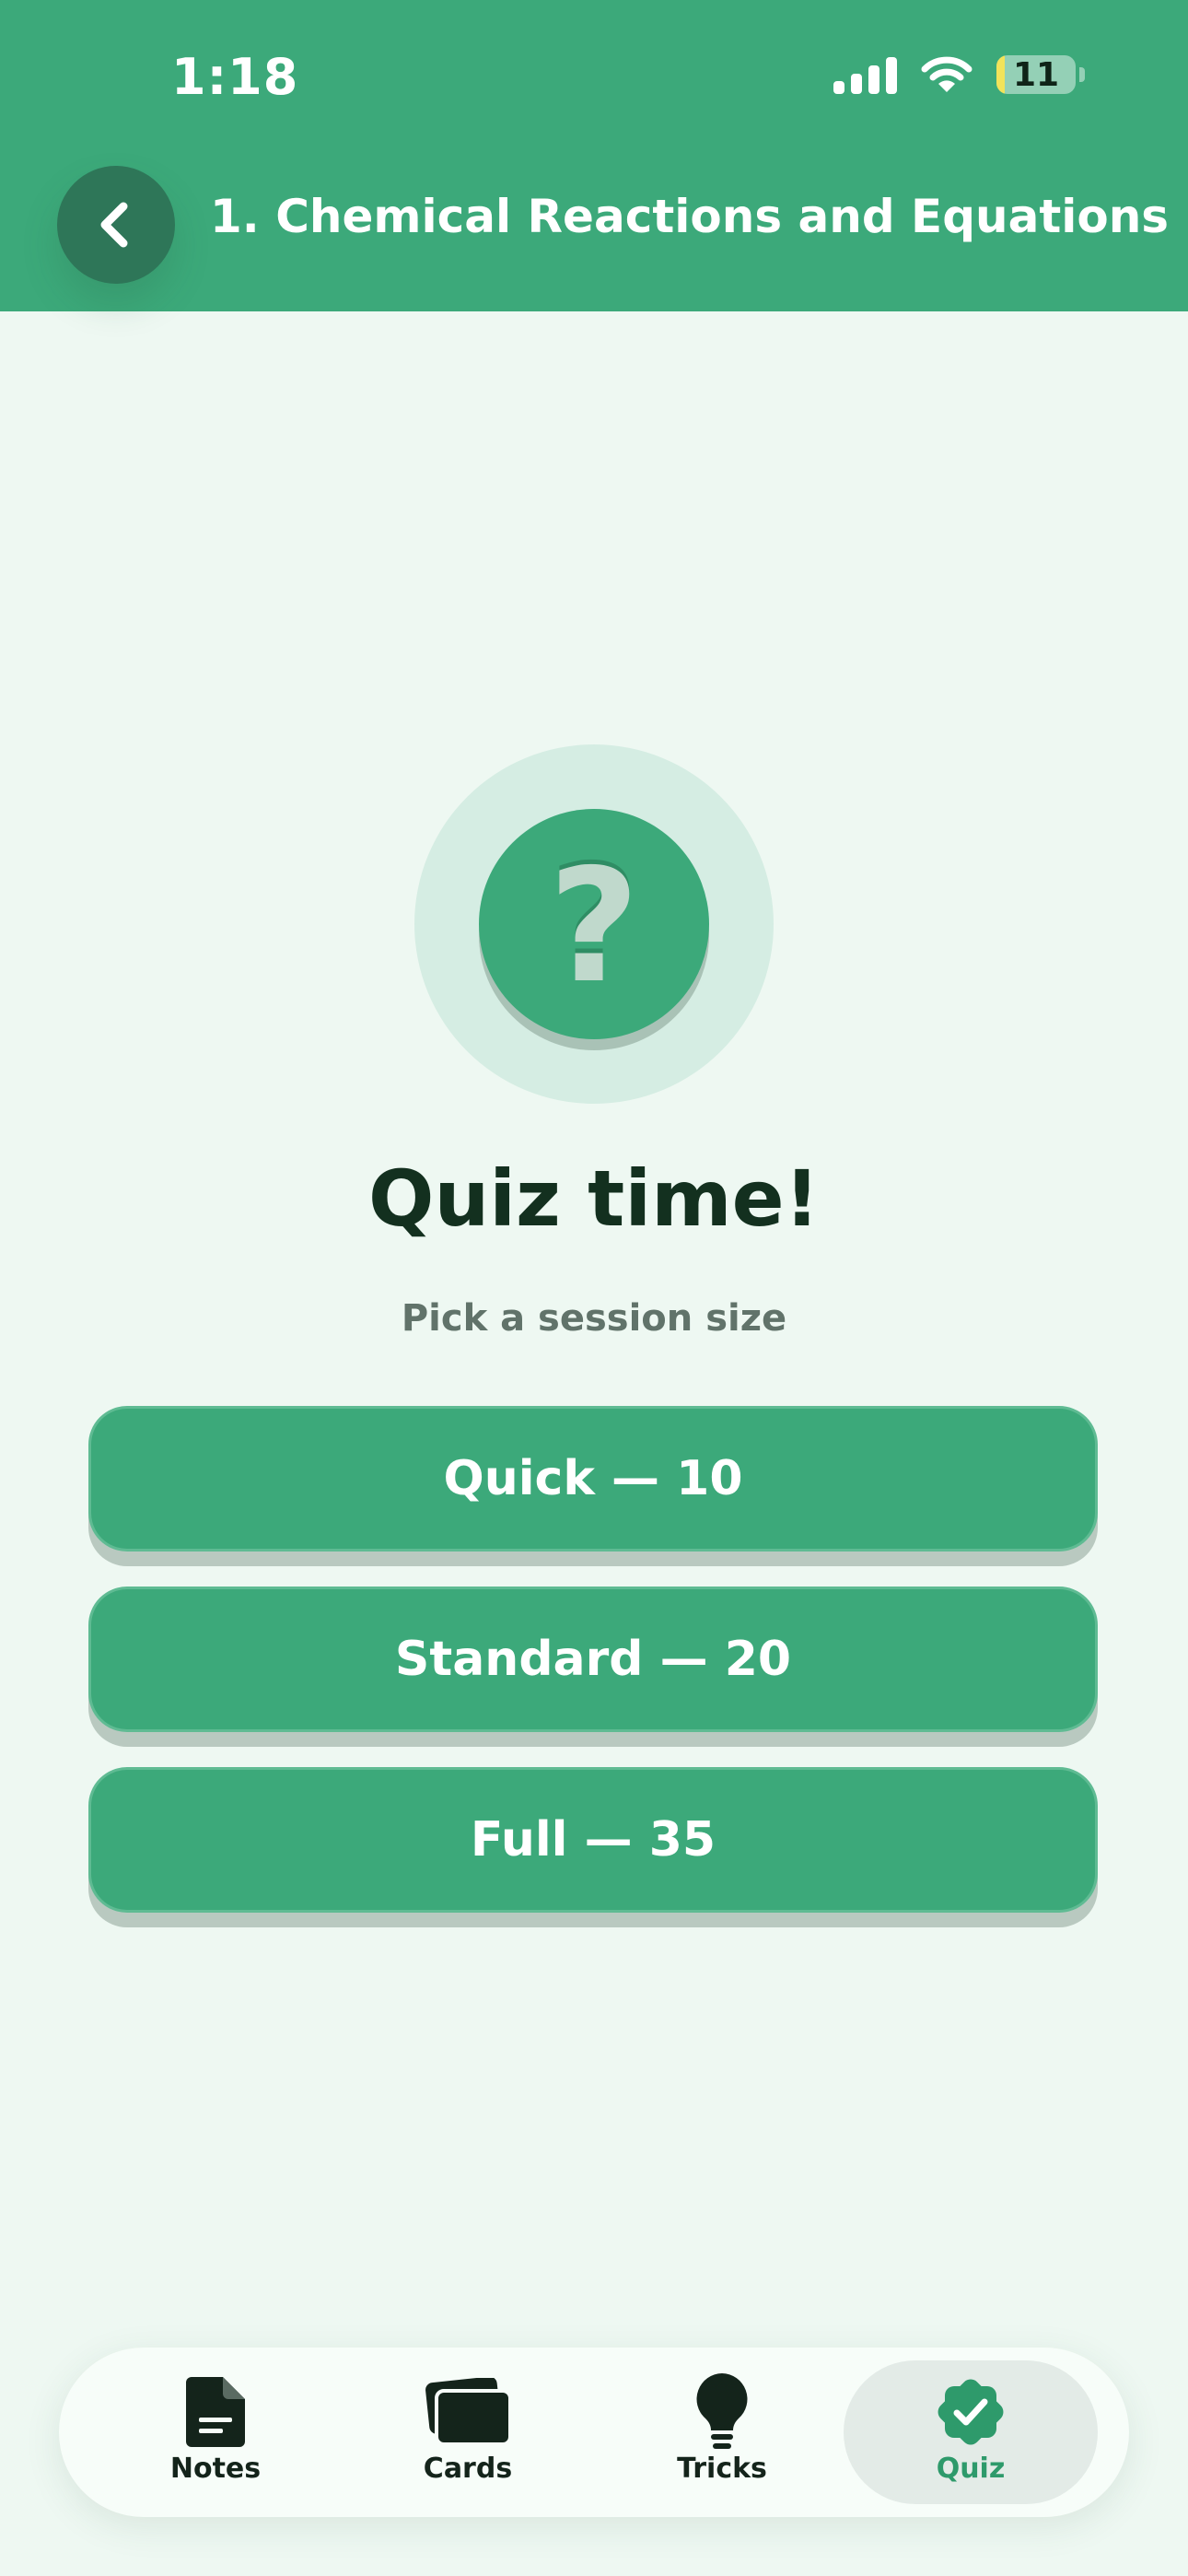 This screenshot has height=2576, width=1188. Describe the element at coordinates (468, 2469) in the screenshot. I see `tab-cards-label: Cards` at that location.